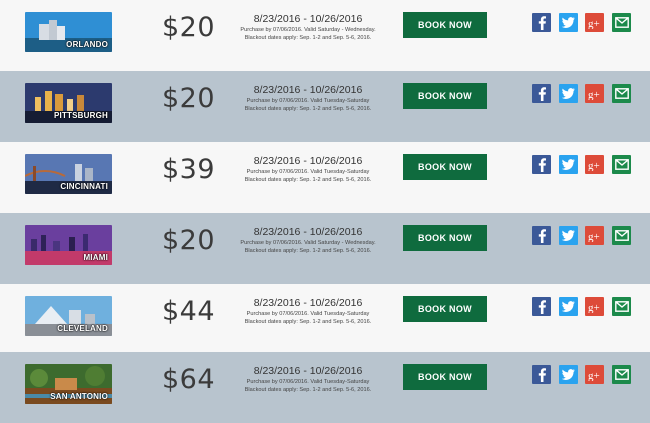  What do you see at coordinates (189, 169) in the screenshot?
I see `price: $39` at bounding box center [189, 169].